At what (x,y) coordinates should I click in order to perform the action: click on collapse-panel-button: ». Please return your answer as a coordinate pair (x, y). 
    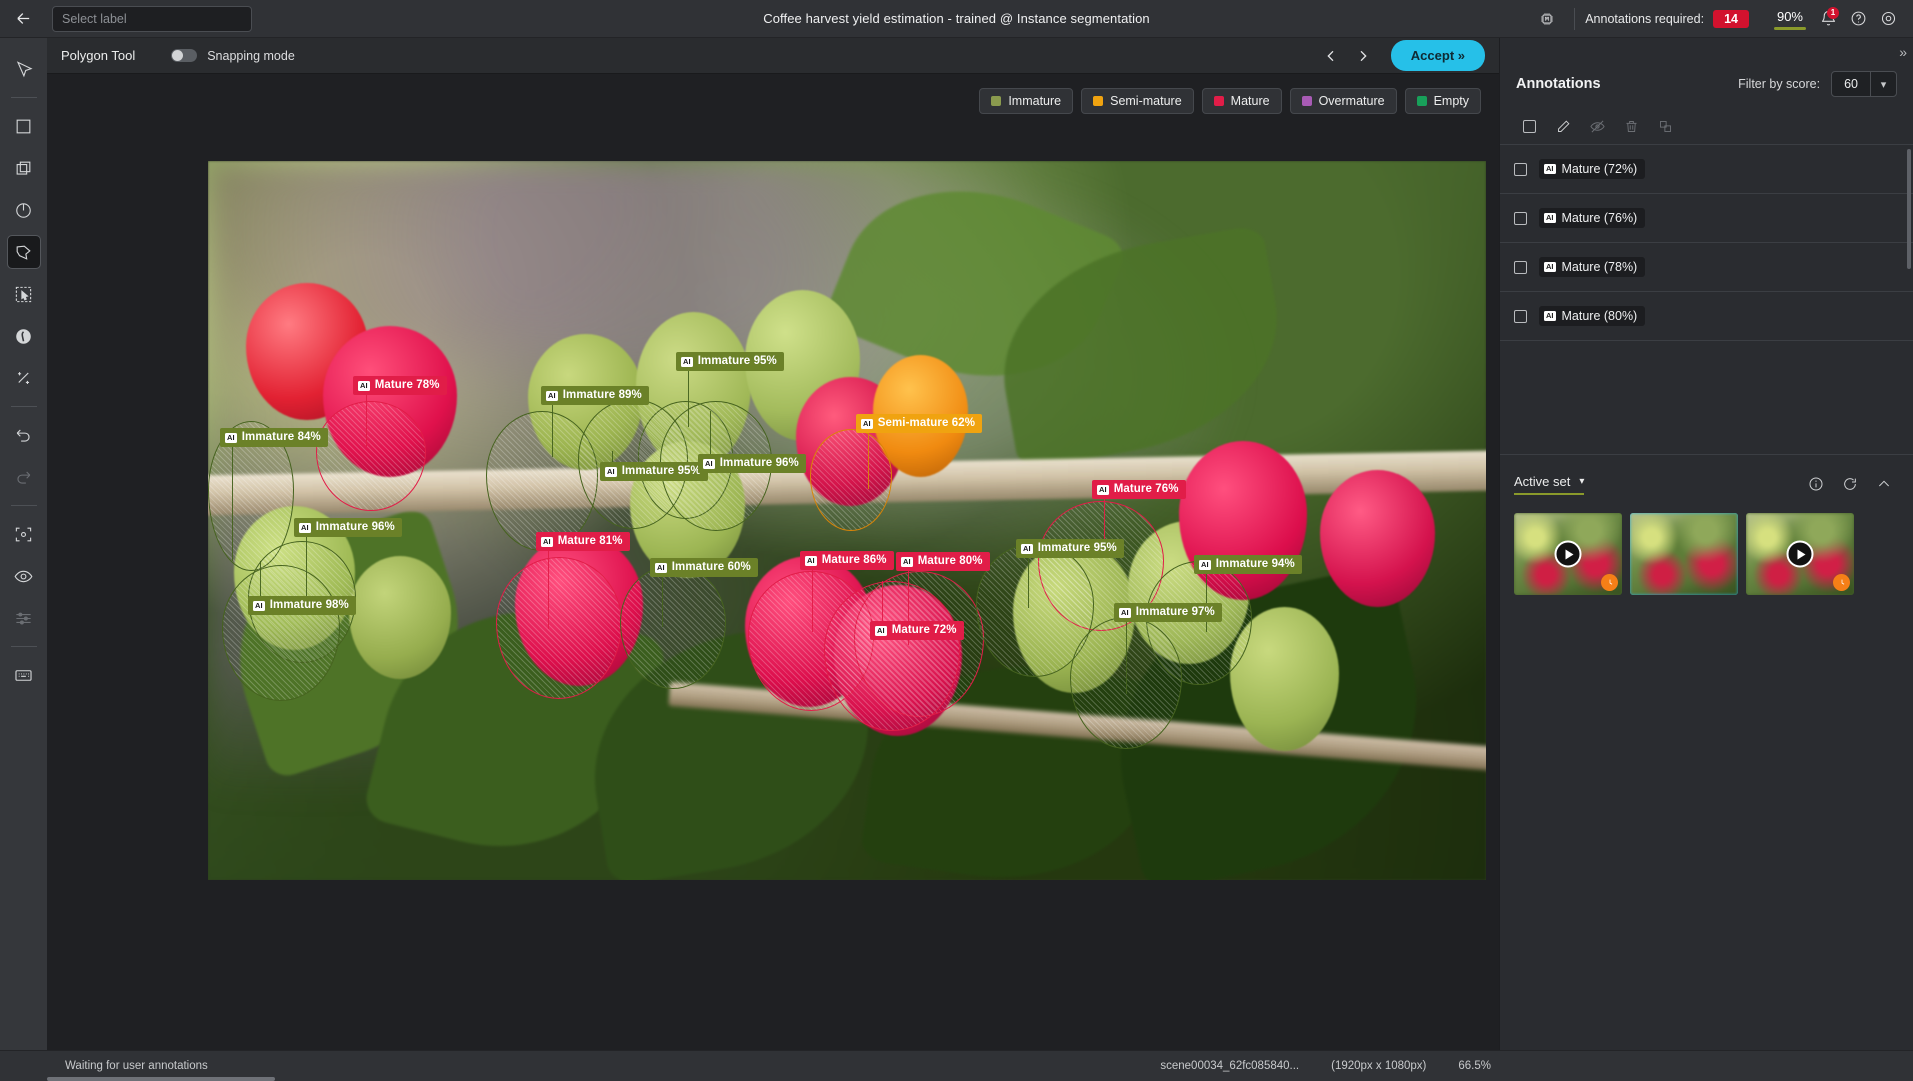
    Looking at the image, I should click on (1903, 52).